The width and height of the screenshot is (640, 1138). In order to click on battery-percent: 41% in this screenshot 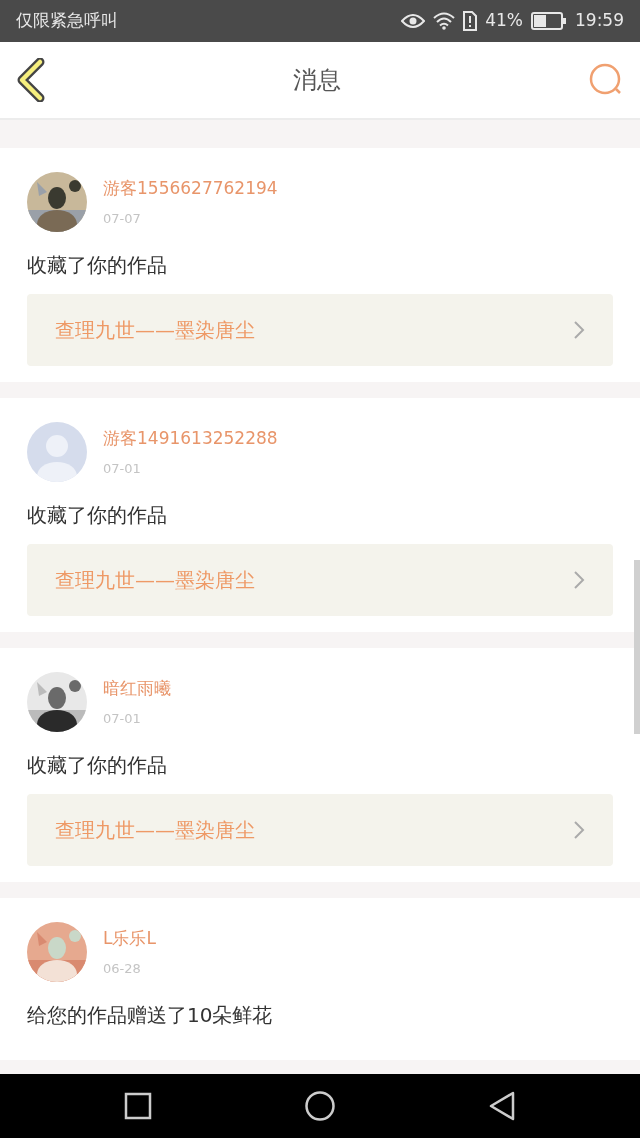, I will do `click(504, 21)`.